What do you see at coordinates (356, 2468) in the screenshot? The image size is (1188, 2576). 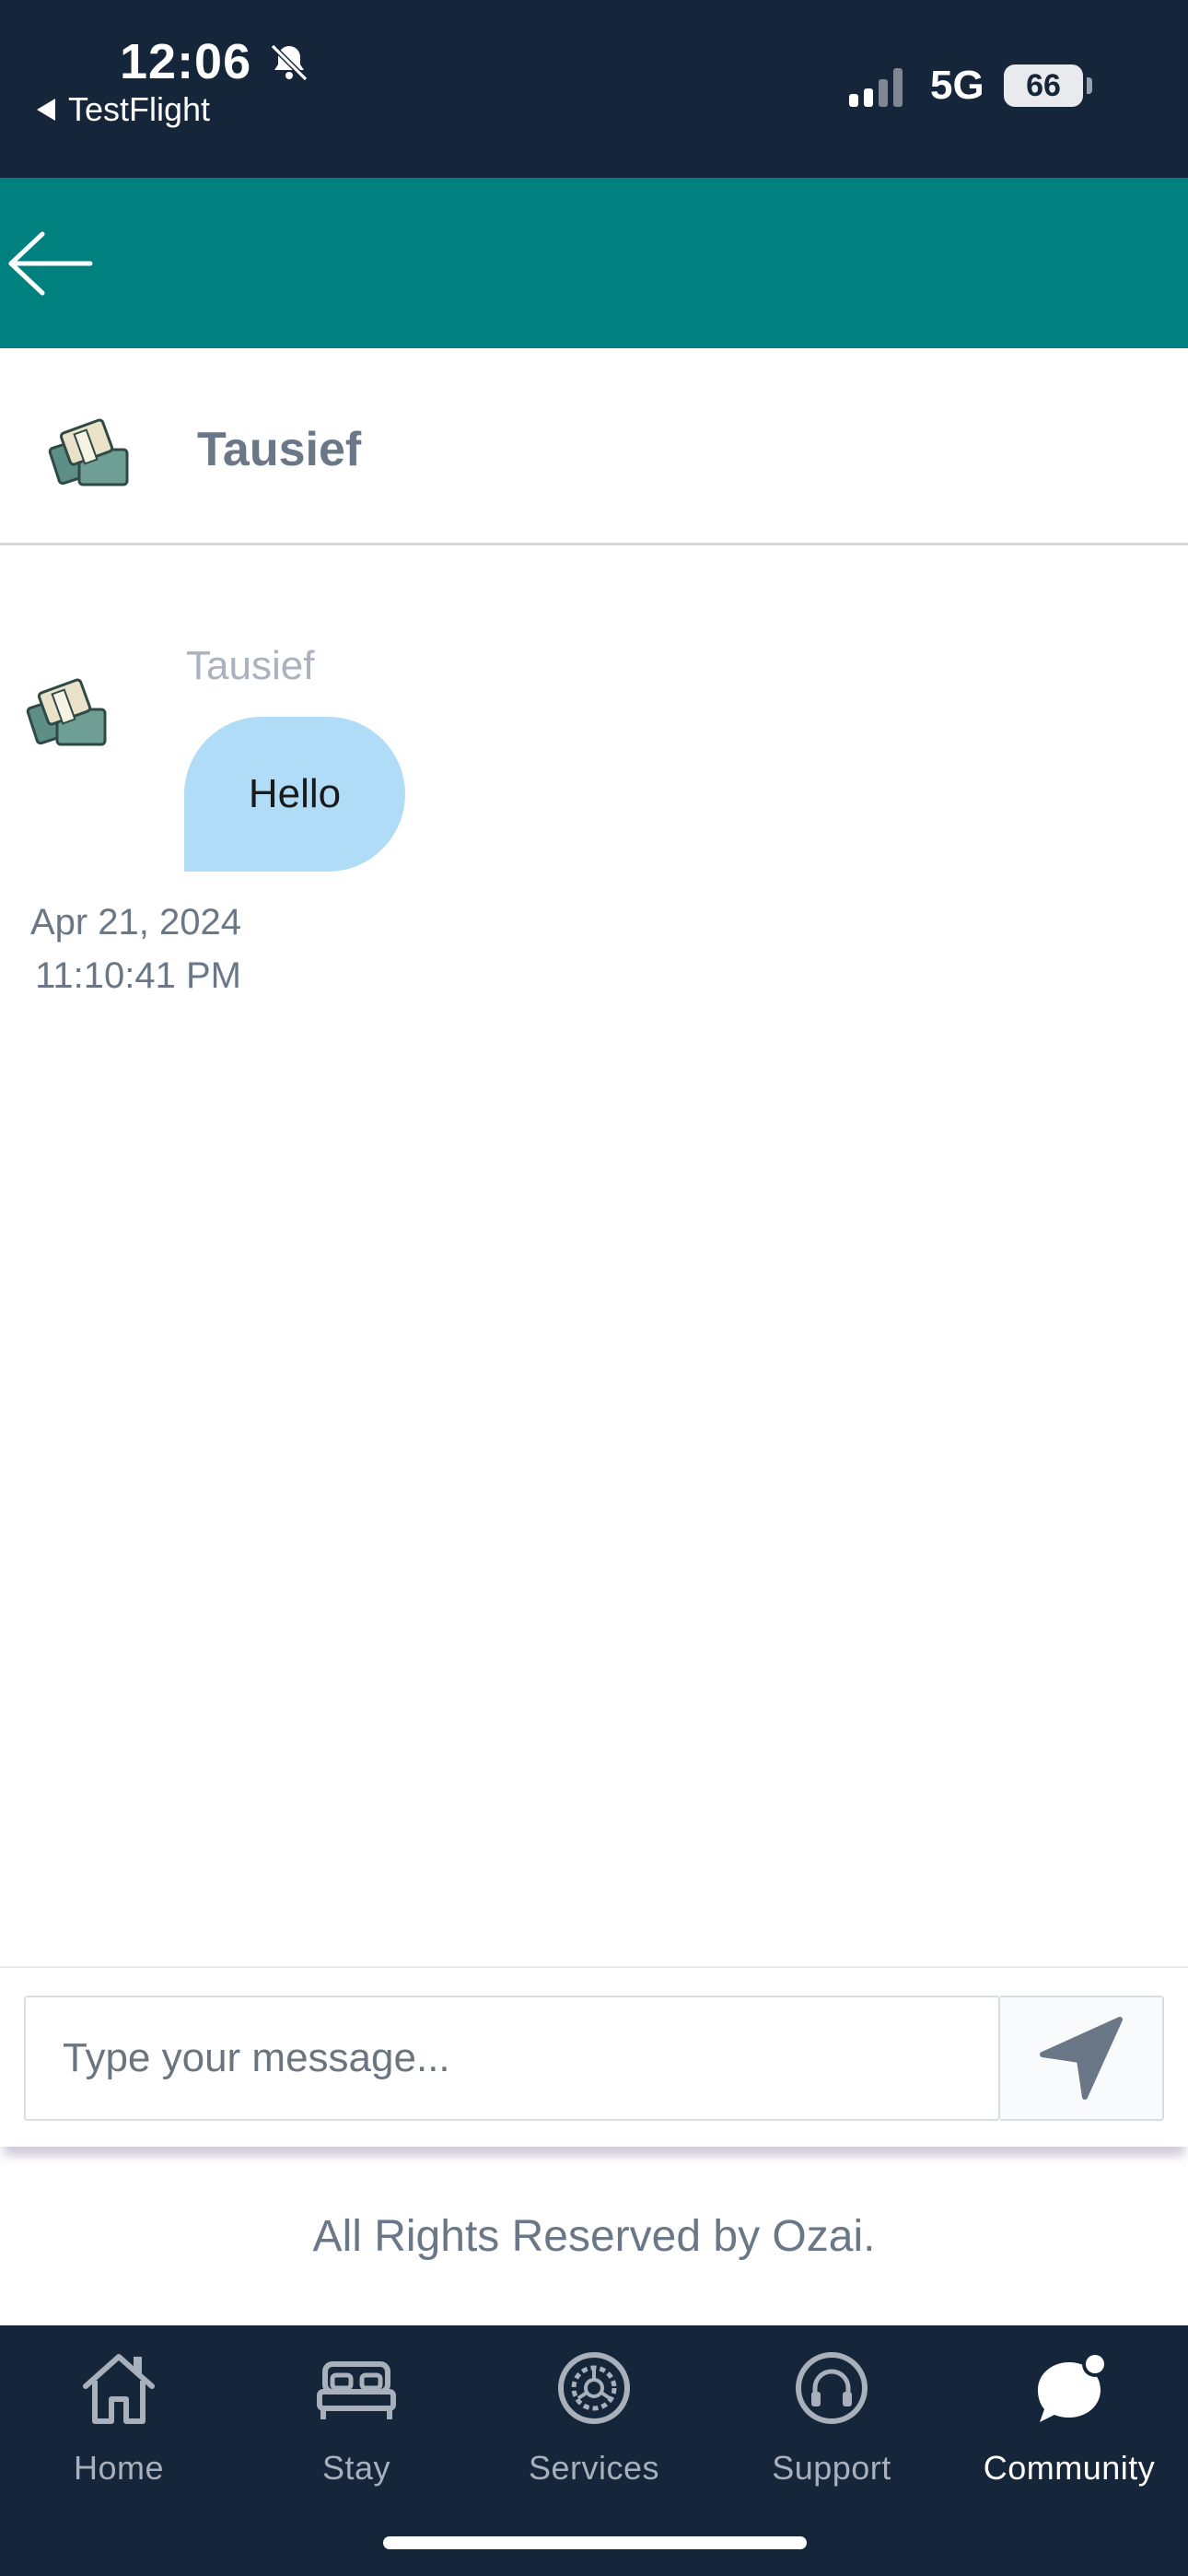 I see `nav-label-stay: Stay` at bounding box center [356, 2468].